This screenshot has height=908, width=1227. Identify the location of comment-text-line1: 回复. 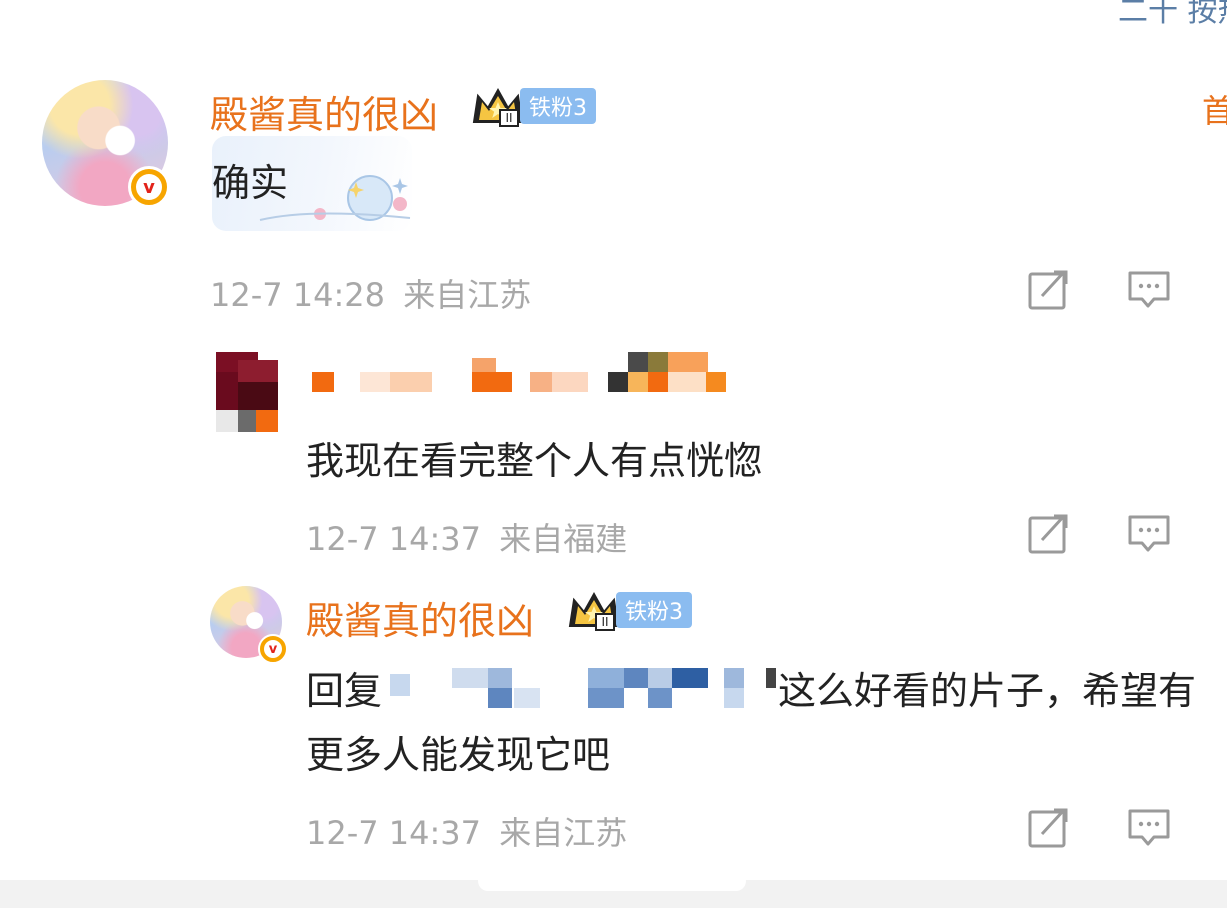
(344, 687).